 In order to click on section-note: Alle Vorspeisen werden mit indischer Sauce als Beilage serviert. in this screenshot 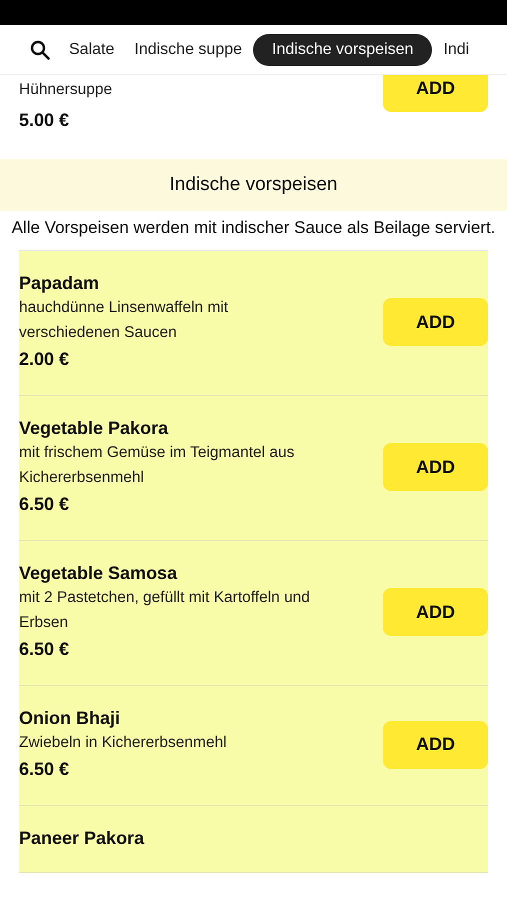, I will do `click(253, 228)`.